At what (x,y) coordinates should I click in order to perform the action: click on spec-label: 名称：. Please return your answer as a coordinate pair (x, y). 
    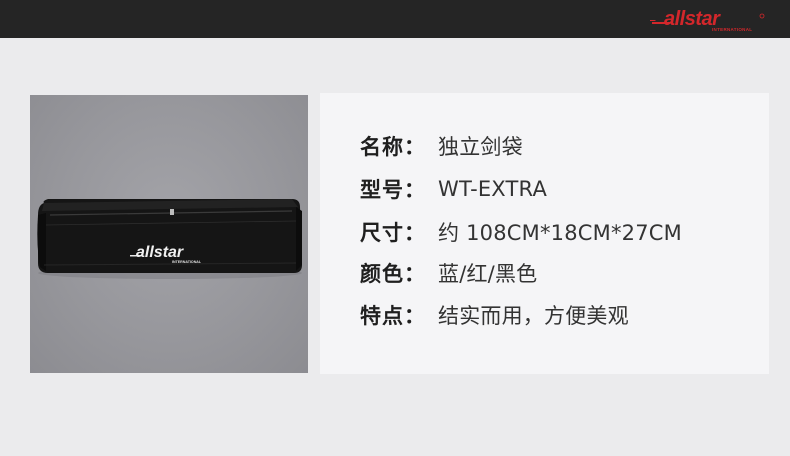
    Looking at the image, I should click on (393, 147).